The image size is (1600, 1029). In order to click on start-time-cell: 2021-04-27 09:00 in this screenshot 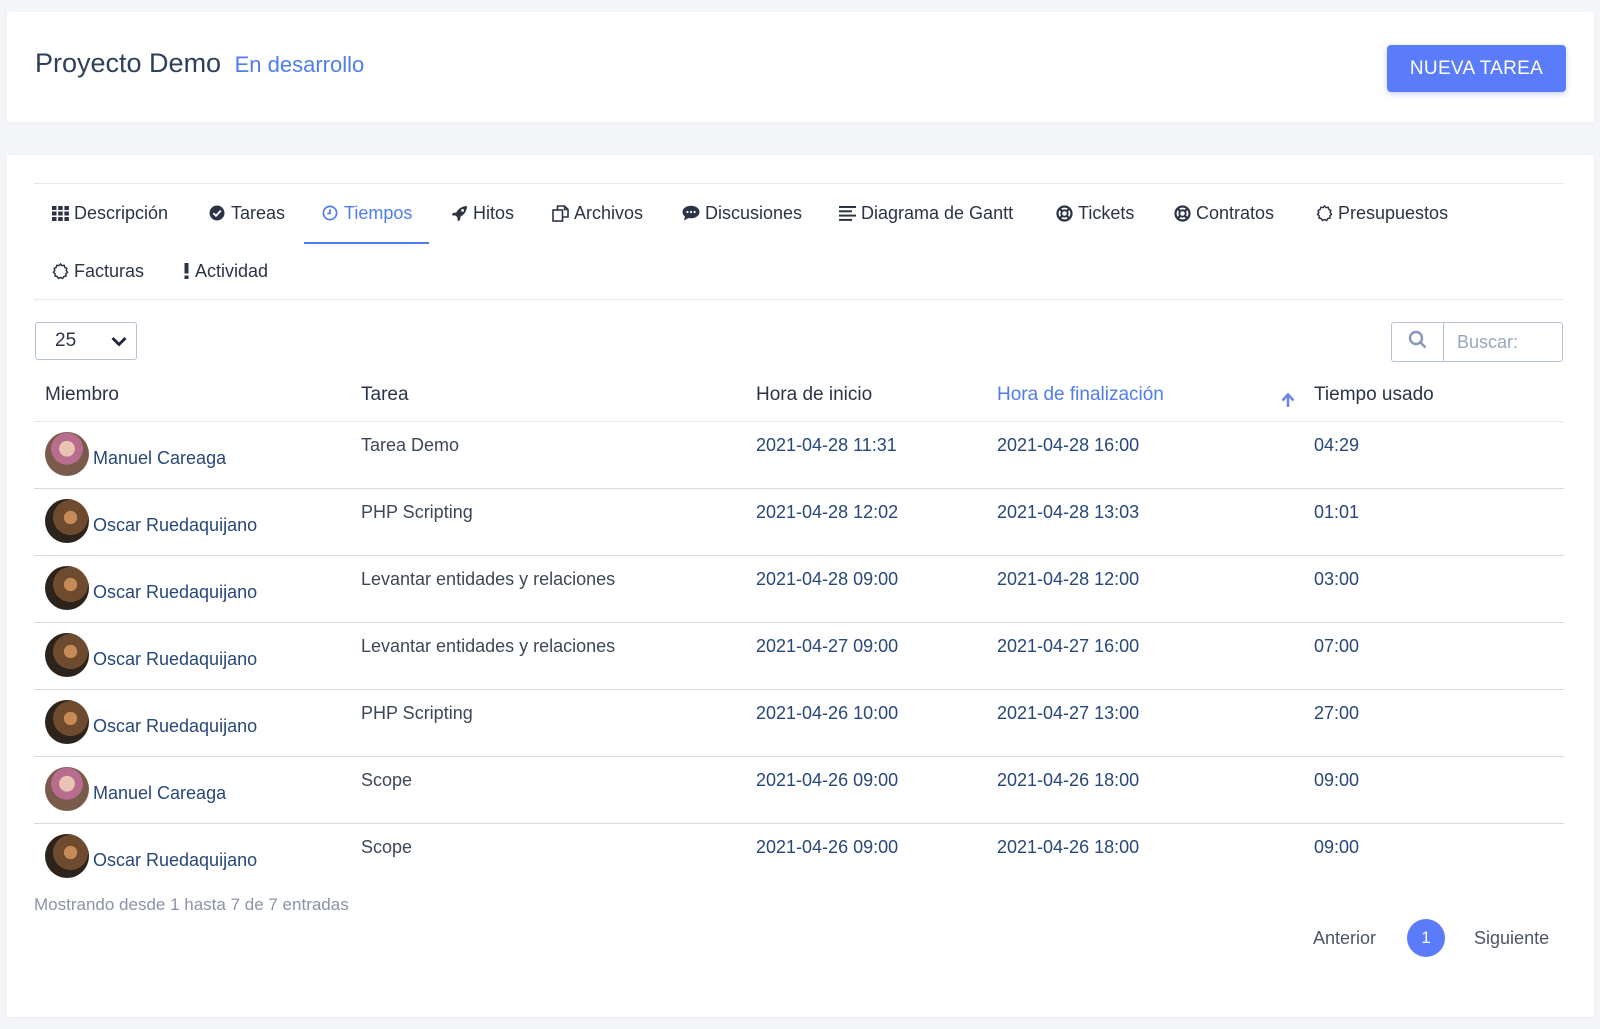, I will do `click(876, 656)`.